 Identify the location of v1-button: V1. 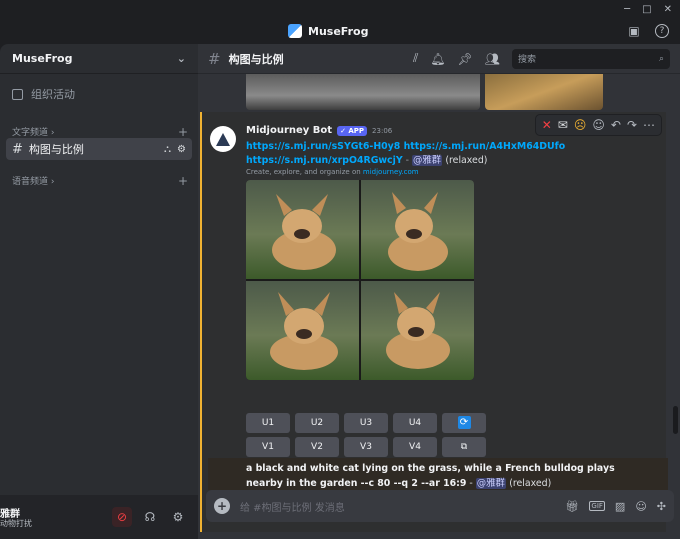
(268, 447).